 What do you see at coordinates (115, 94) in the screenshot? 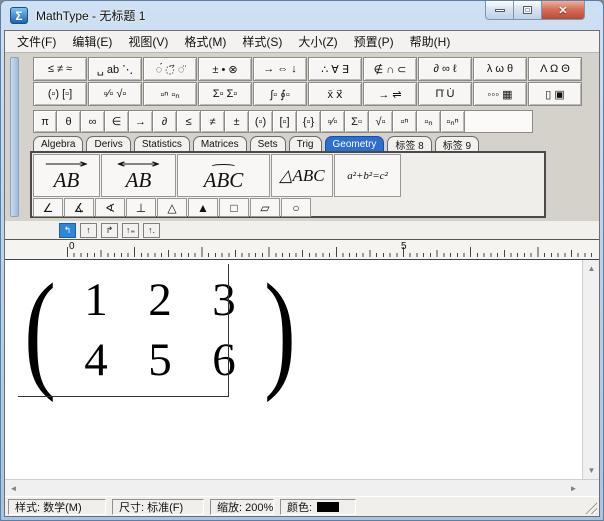
I see `palette-fraction-radical-templates: ▫∕▫ √▫` at bounding box center [115, 94].